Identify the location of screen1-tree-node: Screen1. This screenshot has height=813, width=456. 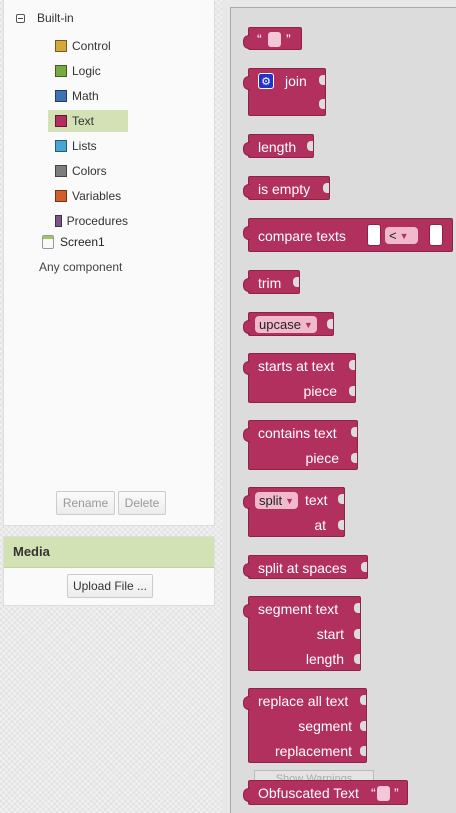
(73, 242).